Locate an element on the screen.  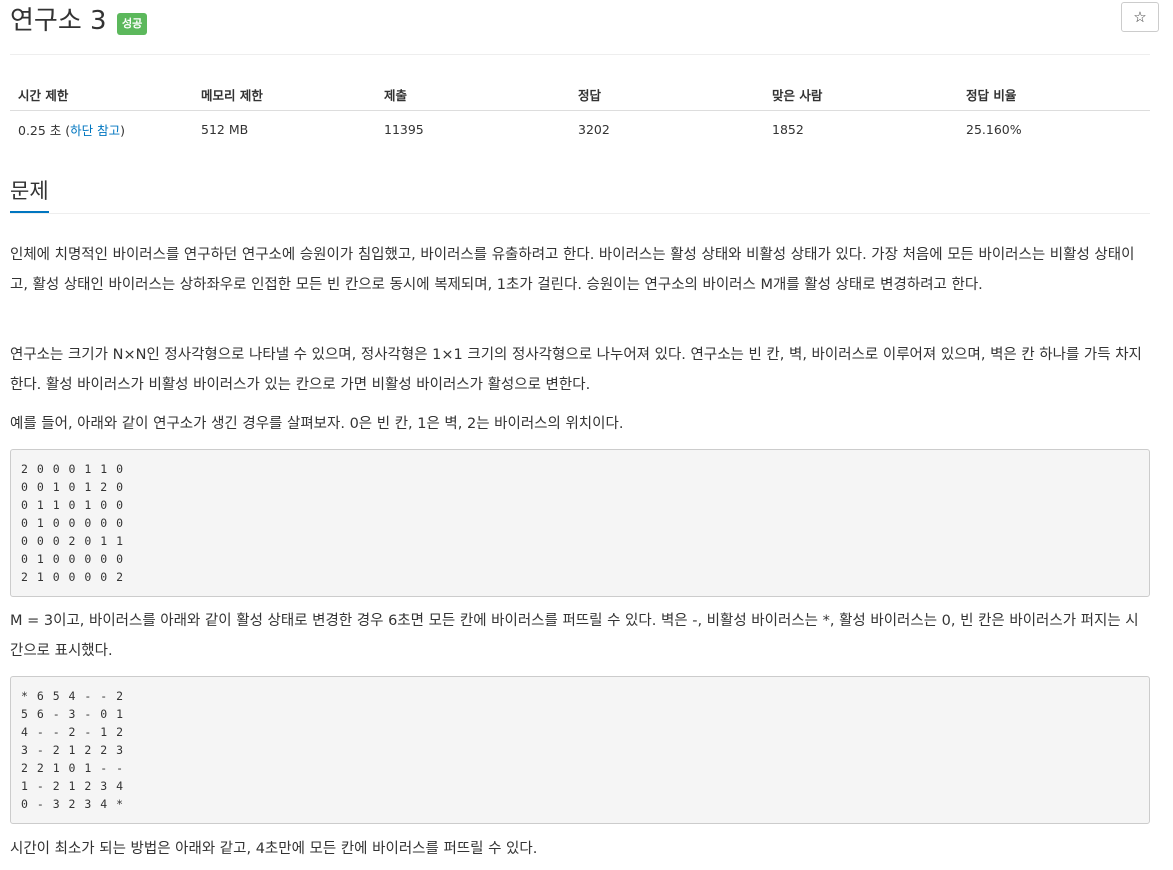
table-header-row: 시간 제한 메모리 제한 제출 정답 맞은 사람 정답 비율 is located at coordinates (580, 94).